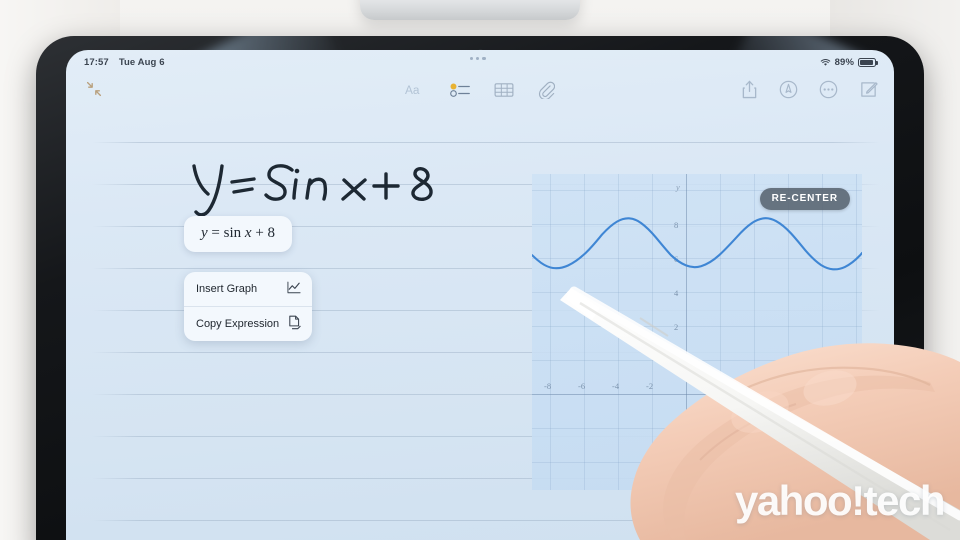  I want to click on expr-plus-eight: + 8, so click(265, 233).